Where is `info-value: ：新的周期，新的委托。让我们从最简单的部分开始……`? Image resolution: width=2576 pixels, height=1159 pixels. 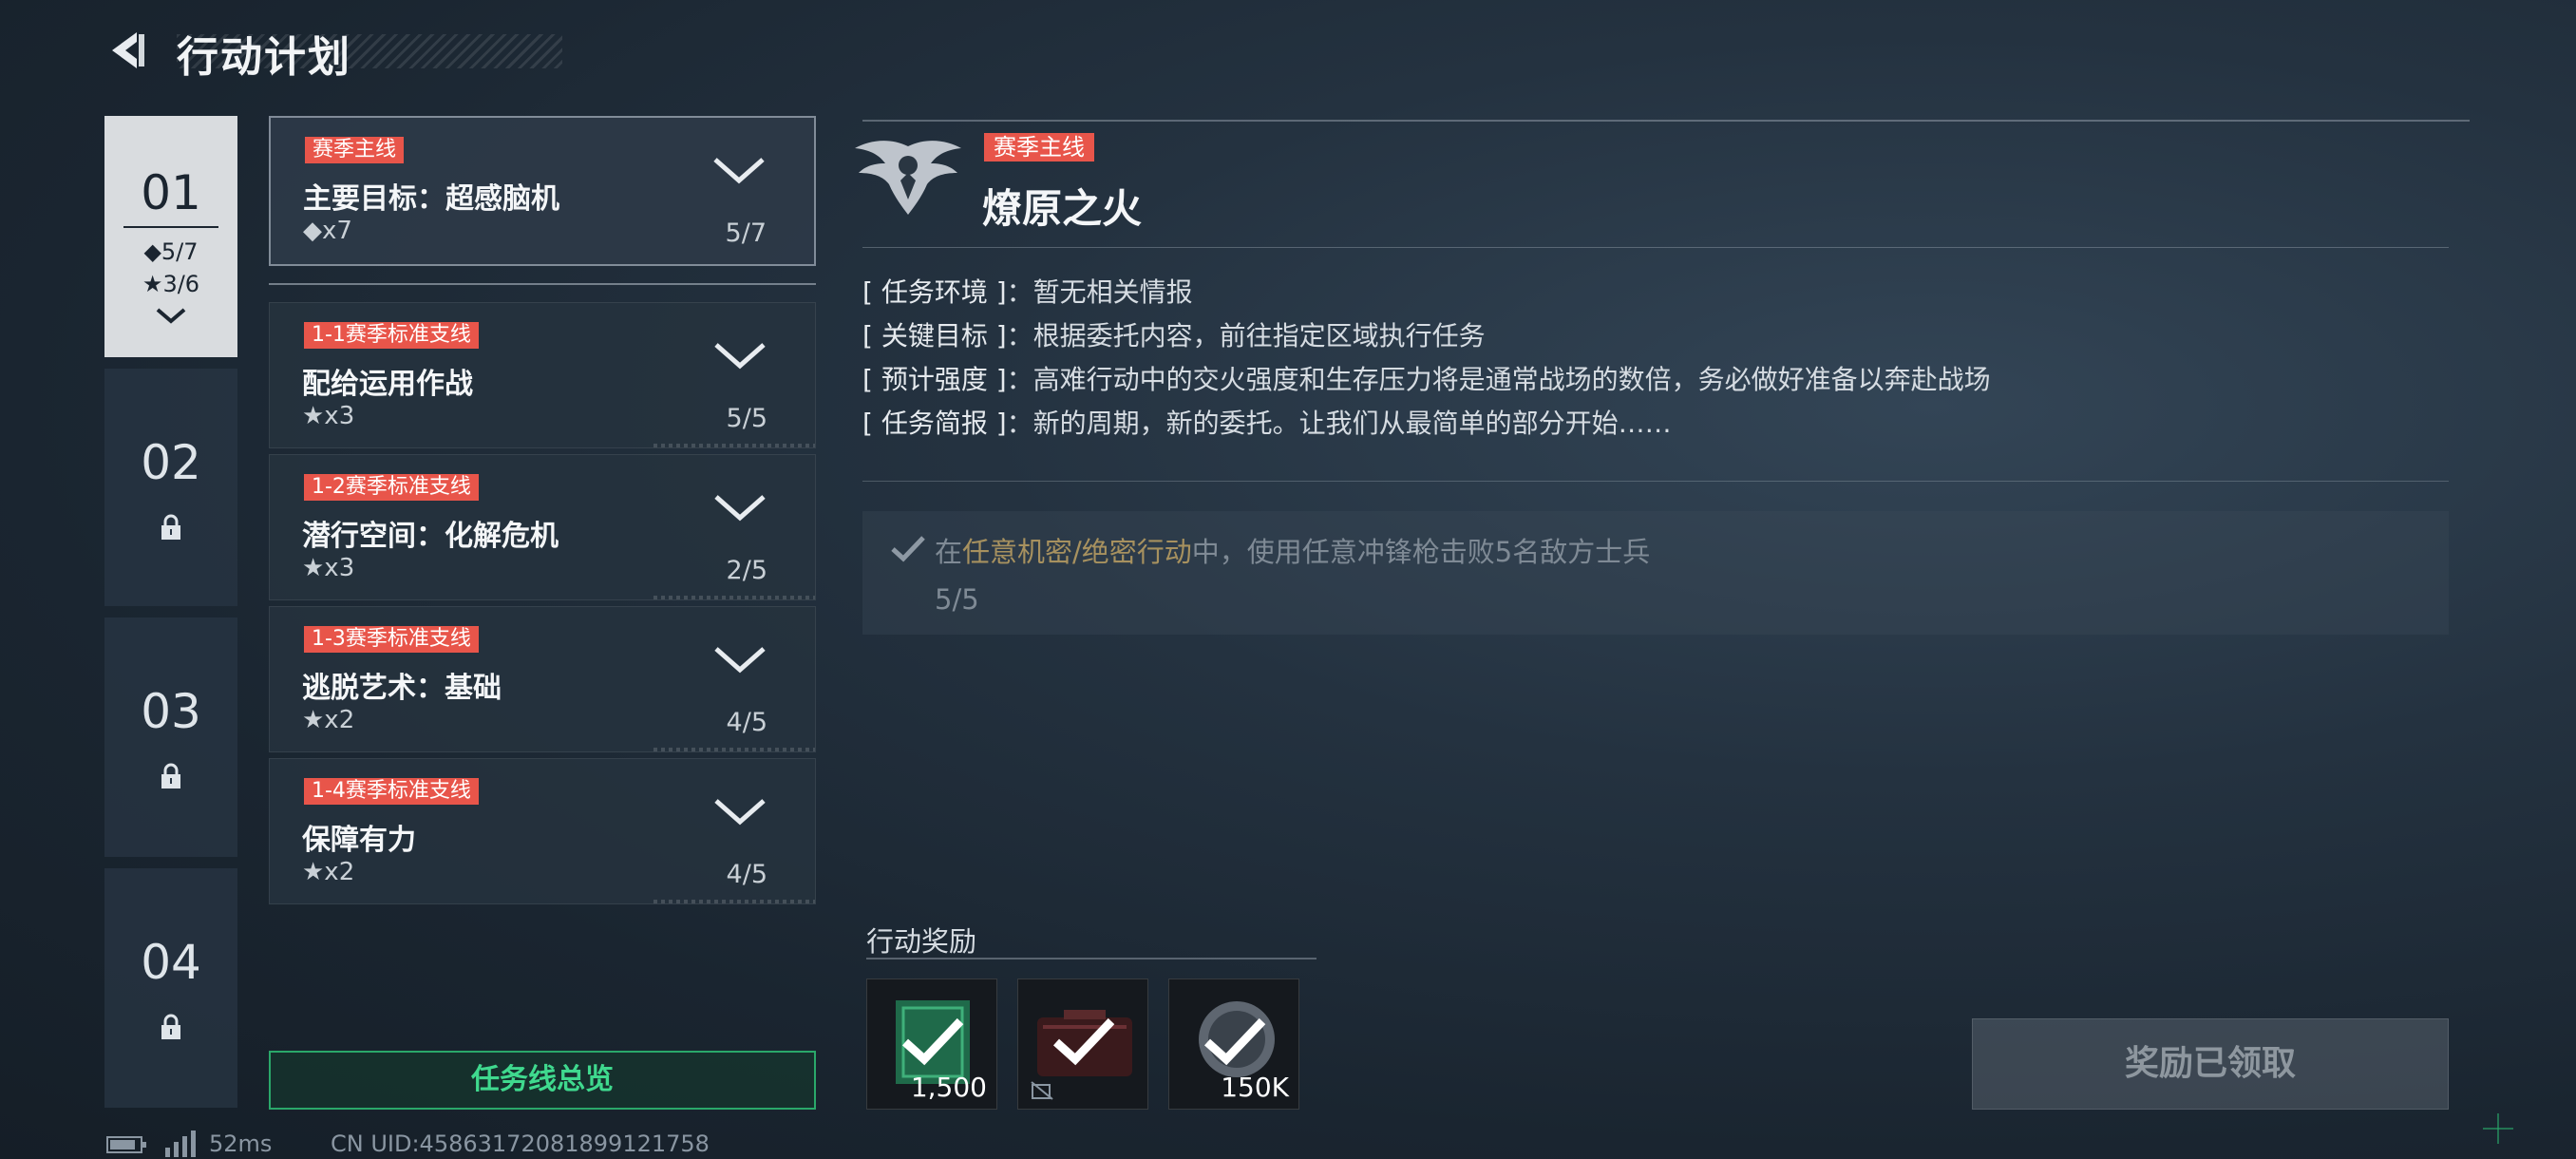
info-value: ：新的周期，新的委托。让我们从最简单的部分开始…… is located at coordinates (1339, 423).